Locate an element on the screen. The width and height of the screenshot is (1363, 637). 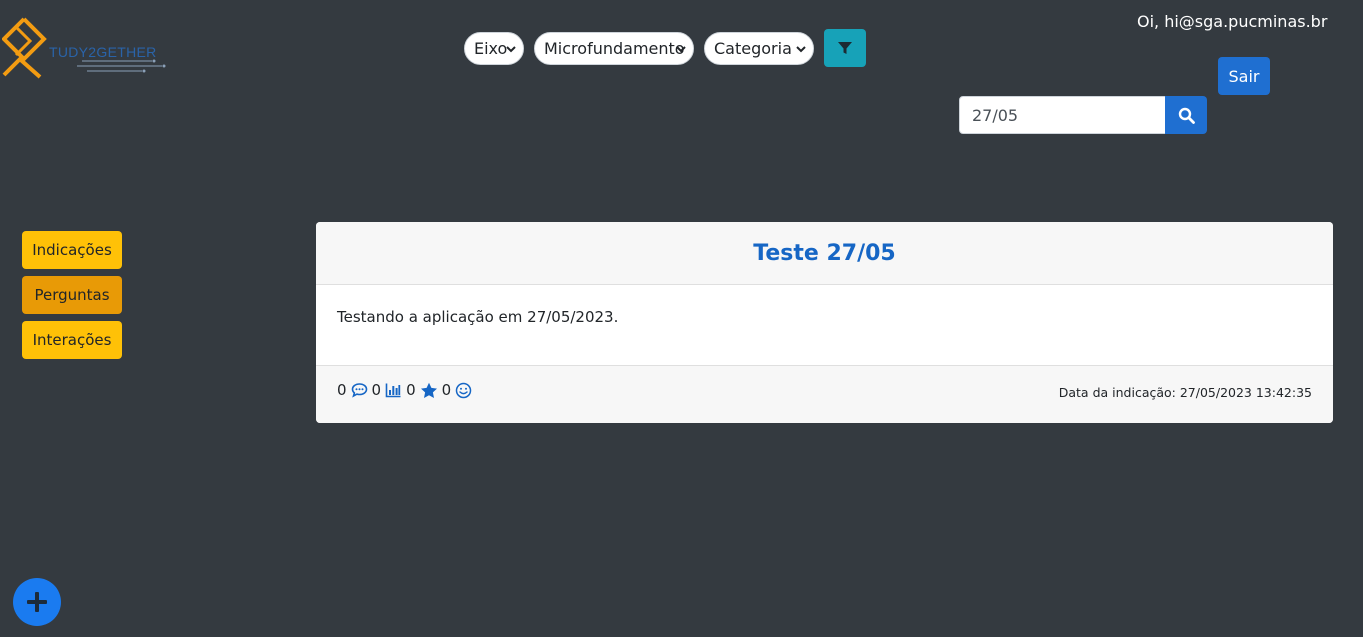
post-stats: 0 0 0 0 is located at coordinates (406, 390).